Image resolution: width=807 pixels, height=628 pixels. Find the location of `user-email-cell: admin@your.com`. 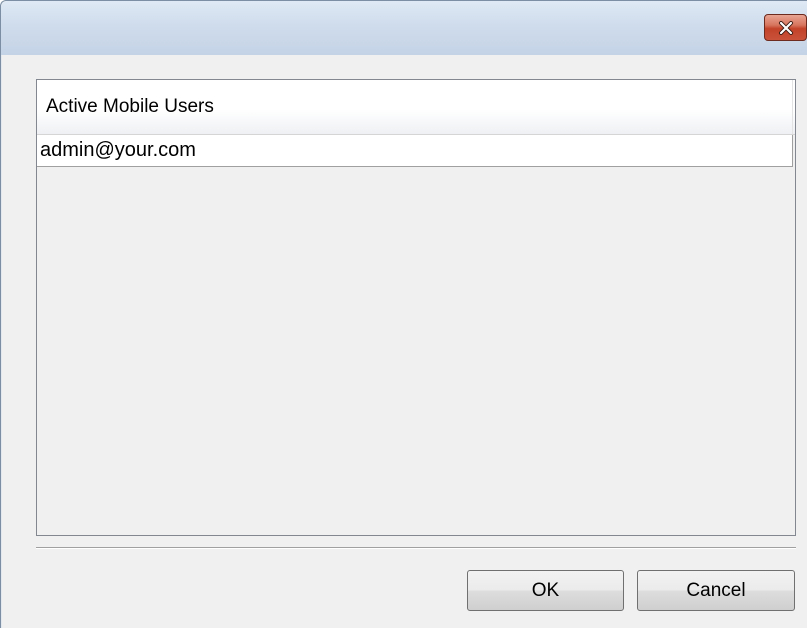

user-email-cell: admin@your.com is located at coordinates (118, 150).